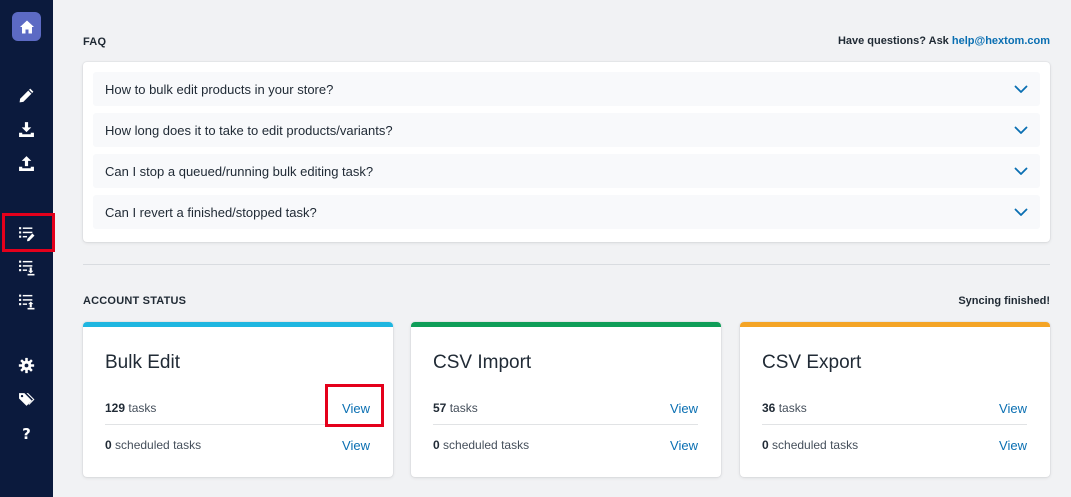  I want to click on tasks-count: 57, so click(440, 408).